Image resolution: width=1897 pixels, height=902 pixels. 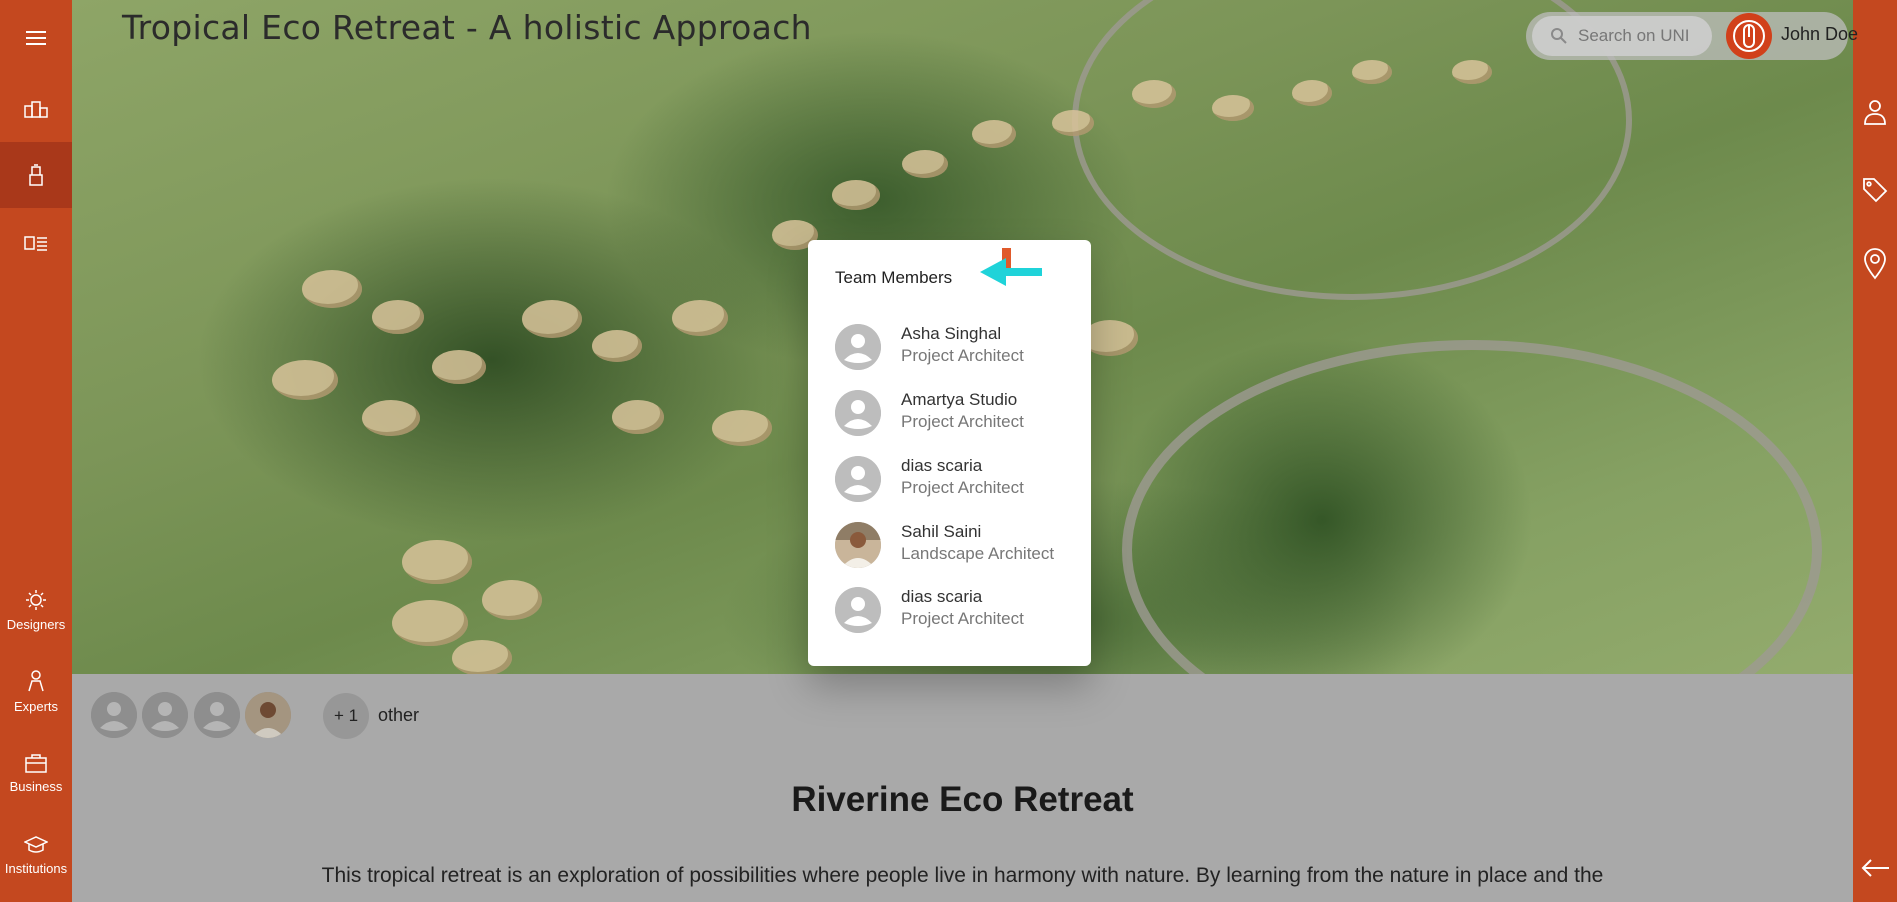 I want to click on back-arrow-icon, so click(x=1875, y=868).